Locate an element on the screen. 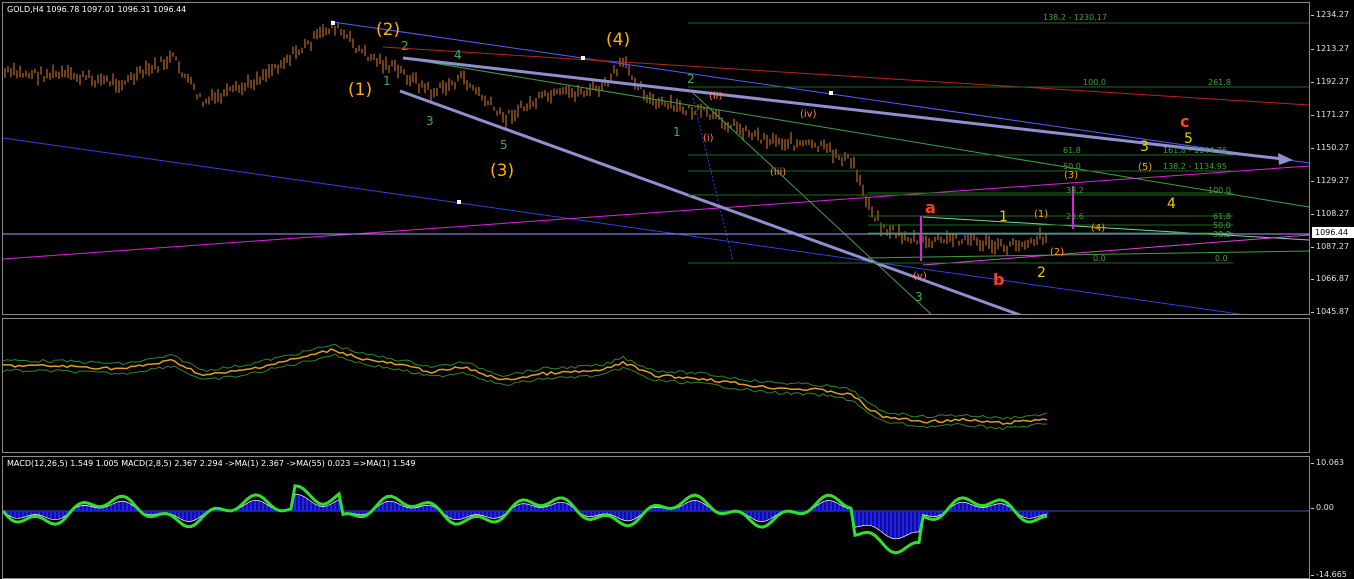 Image resolution: width=1354 pixels, height=579 pixels. envelope-lines is located at coordinates (525, 387).